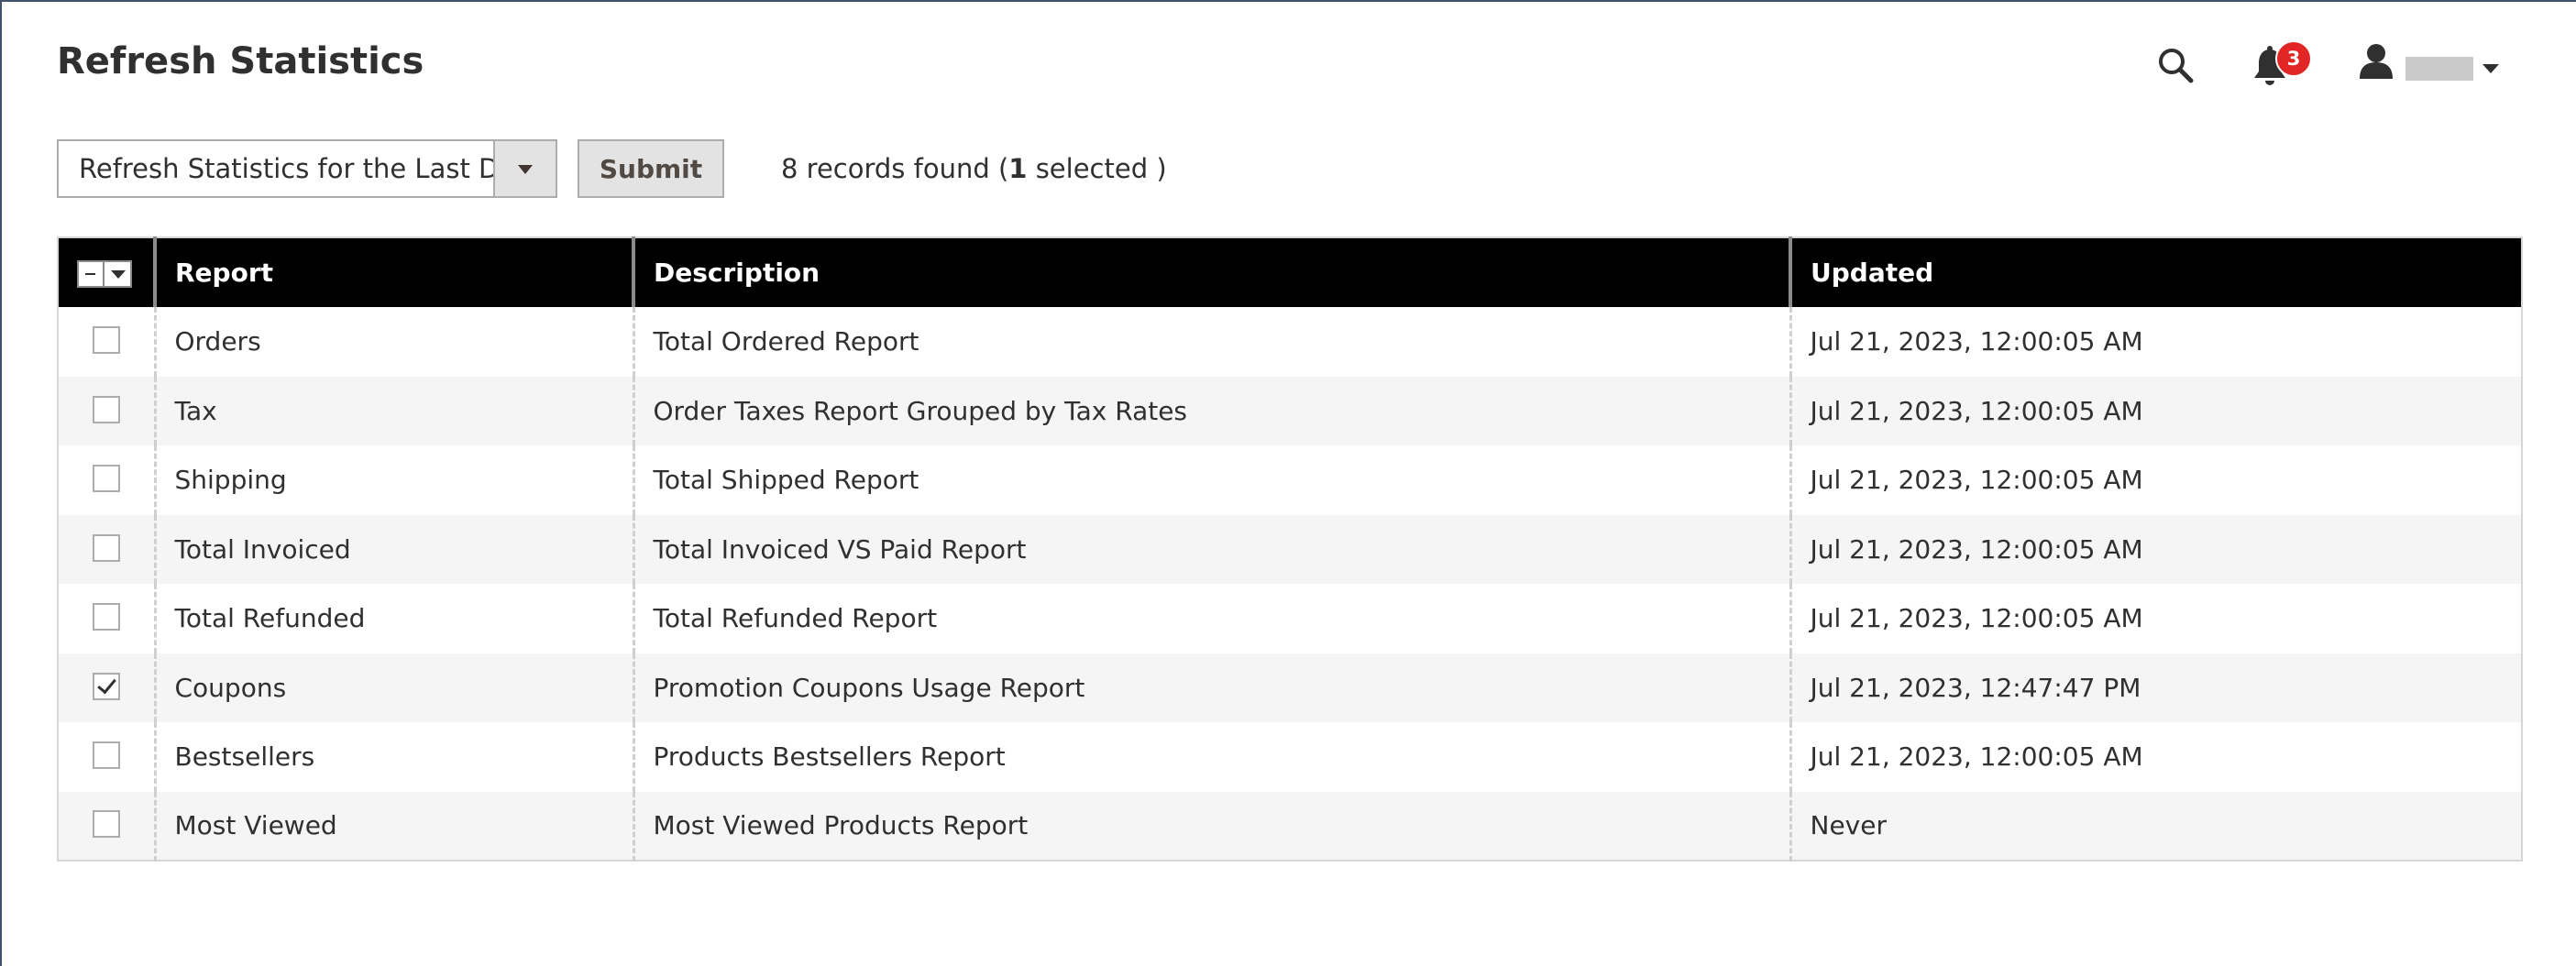 The width and height of the screenshot is (2576, 966). Describe the element at coordinates (1211, 757) in the screenshot. I see `description-cell: Products Bestsellers Report` at that location.